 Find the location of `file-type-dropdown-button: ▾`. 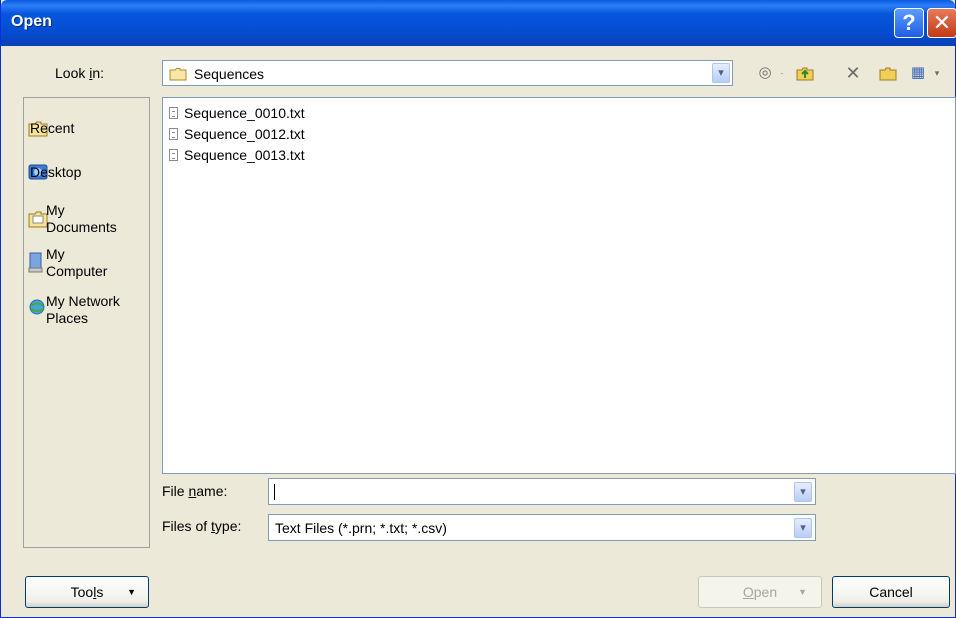

file-type-dropdown-button: ▾ is located at coordinates (803, 528).